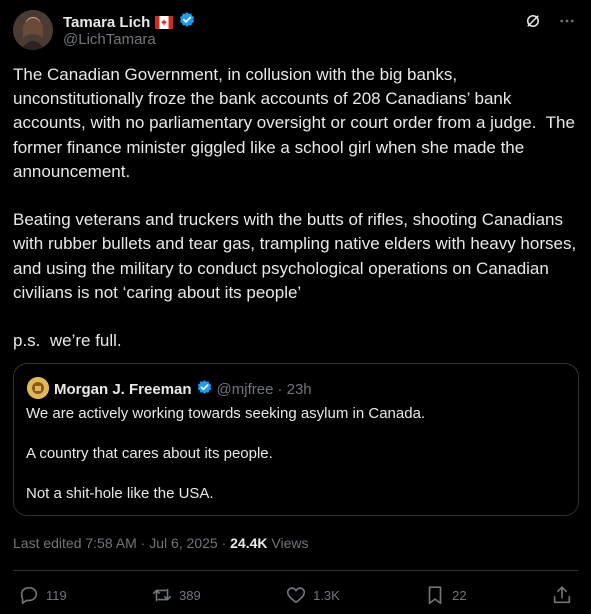 This screenshot has width=591, height=614. I want to click on action-bar: 119 389 1.3K 22, so click(295, 595).